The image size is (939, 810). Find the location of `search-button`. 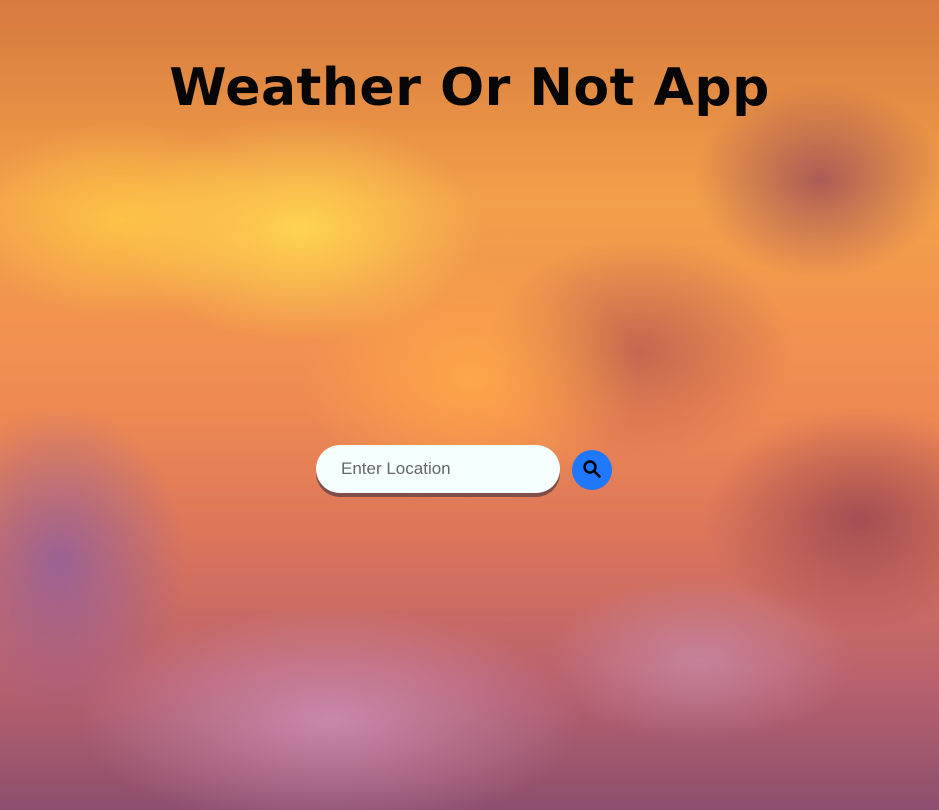

search-button is located at coordinates (592, 470).